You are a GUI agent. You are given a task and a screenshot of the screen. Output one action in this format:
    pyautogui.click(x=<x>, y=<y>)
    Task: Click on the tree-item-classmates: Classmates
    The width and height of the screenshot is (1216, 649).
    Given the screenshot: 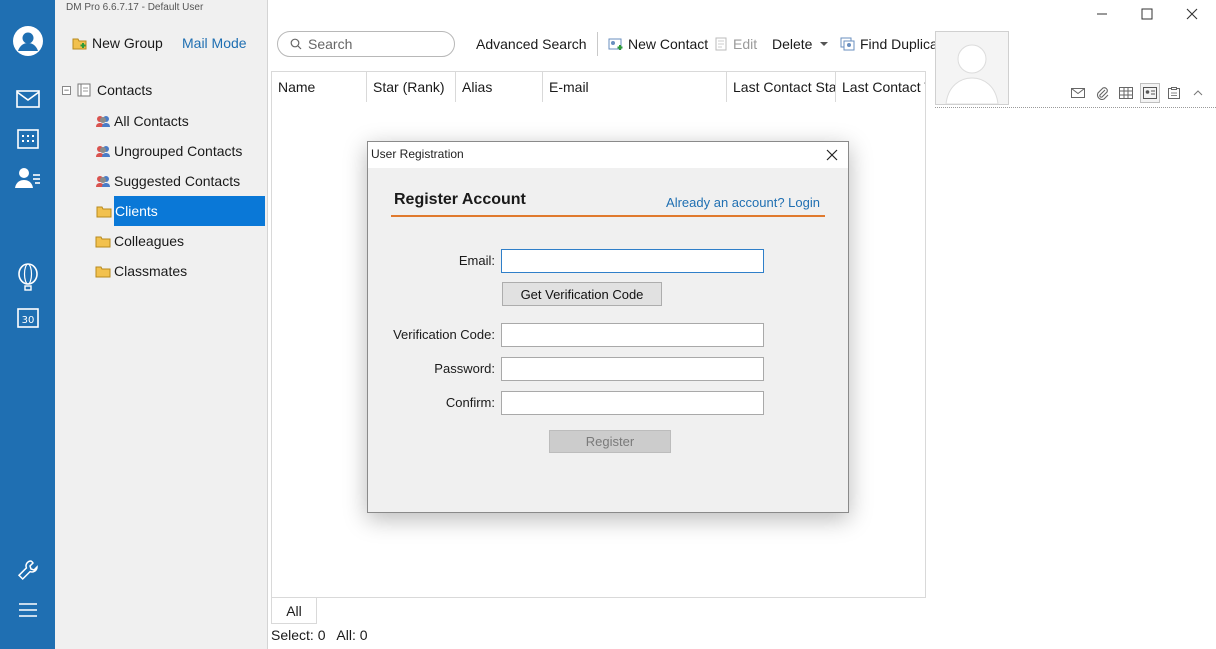 What is the action you would take?
    pyautogui.click(x=180, y=271)
    